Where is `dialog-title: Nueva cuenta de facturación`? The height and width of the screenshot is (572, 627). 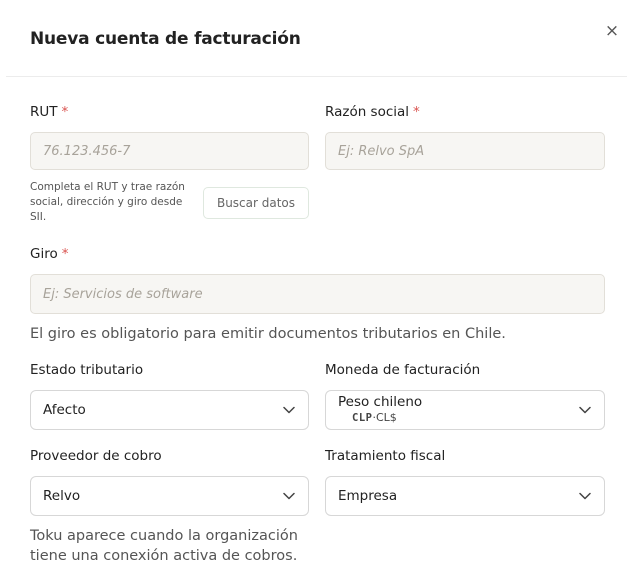
dialog-title: Nueva cuenta de facturación is located at coordinates (165, 39).